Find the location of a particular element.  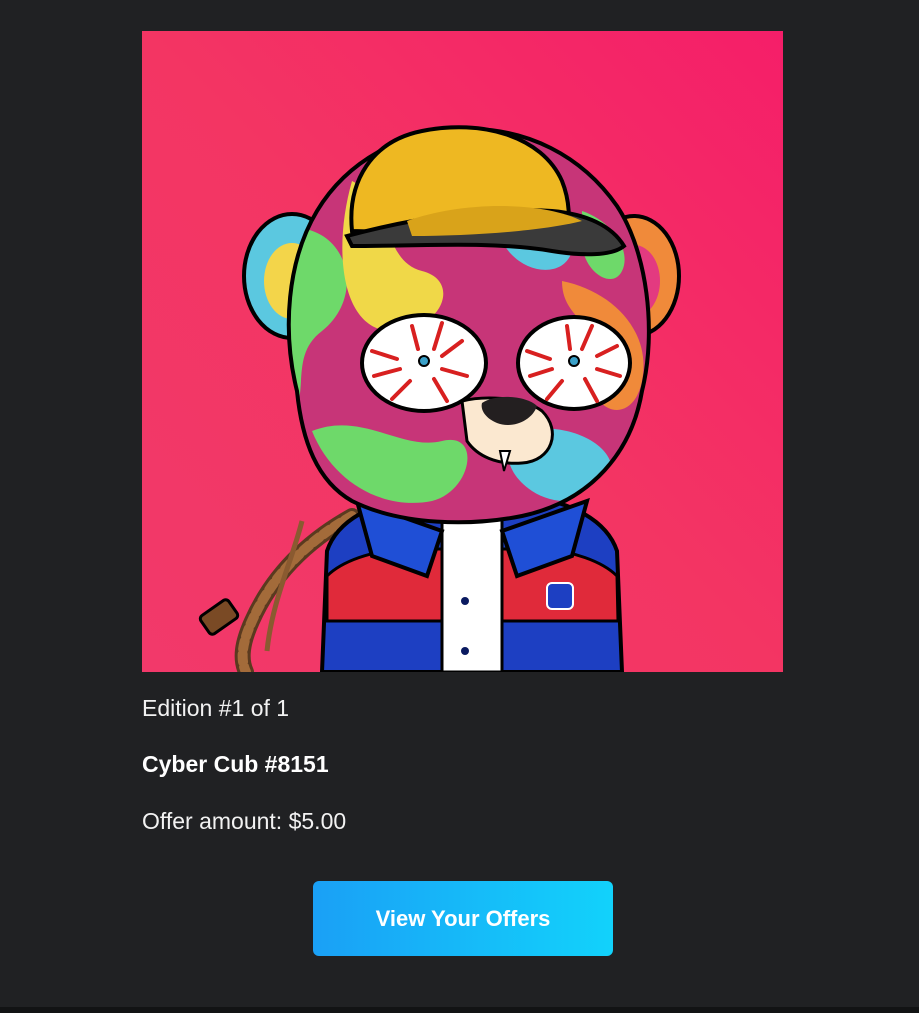

bottom-divider is located at coordinates (459, 1010).